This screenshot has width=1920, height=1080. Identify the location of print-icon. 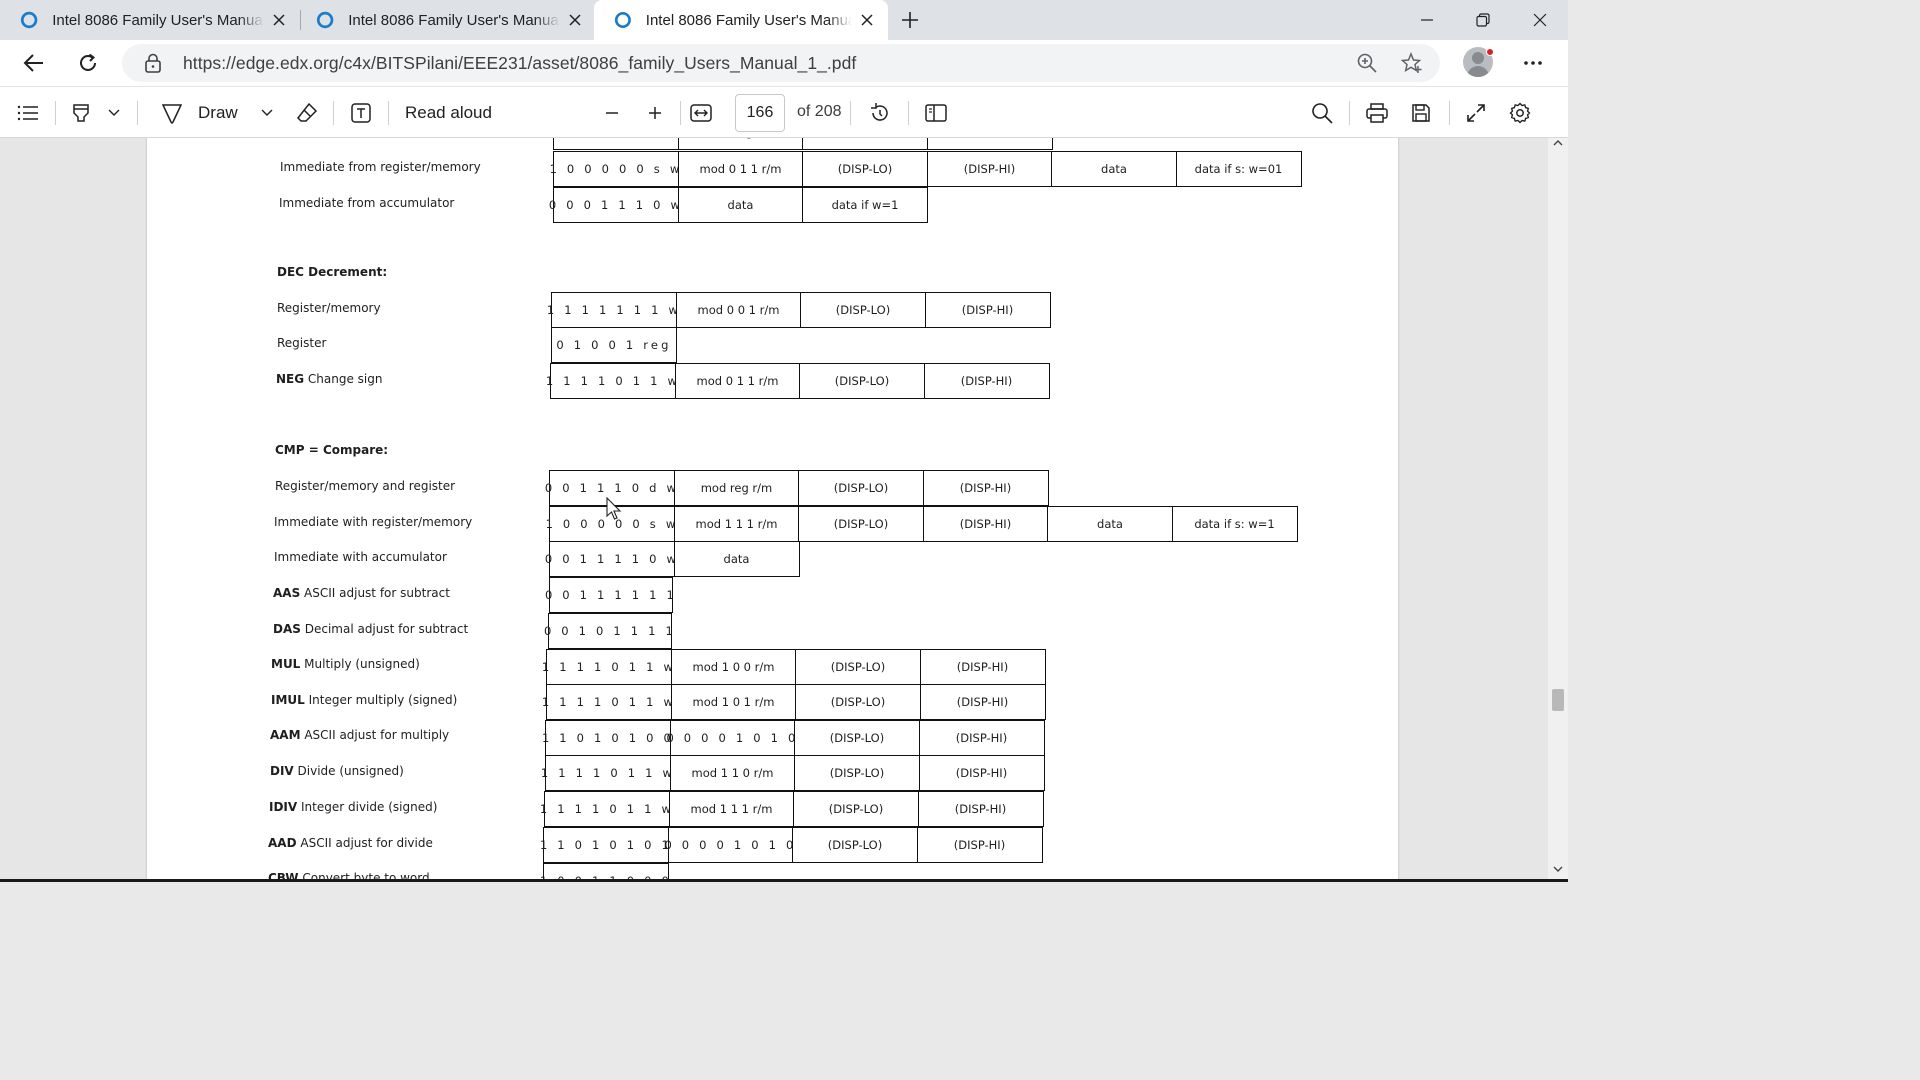
(1377, 113).